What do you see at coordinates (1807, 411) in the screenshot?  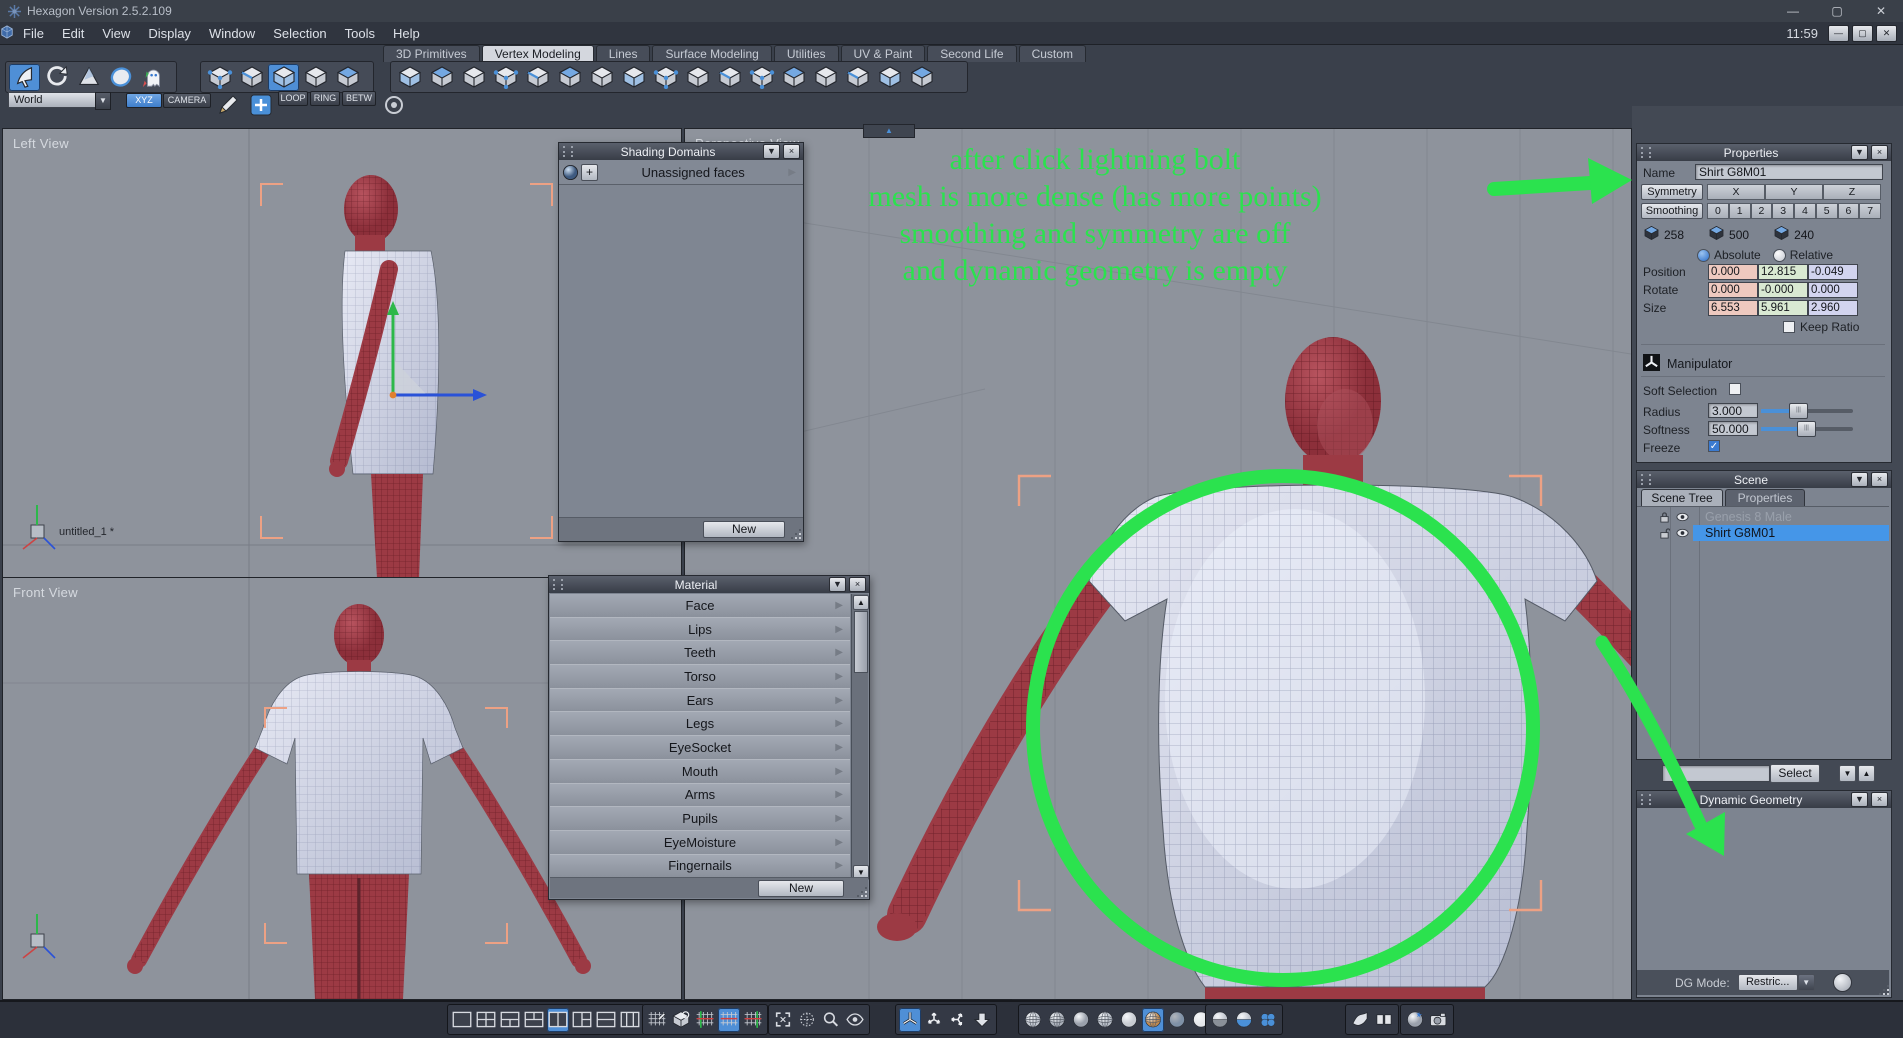 I see `radius-slider: |||` at bounding box center [1807, 411].